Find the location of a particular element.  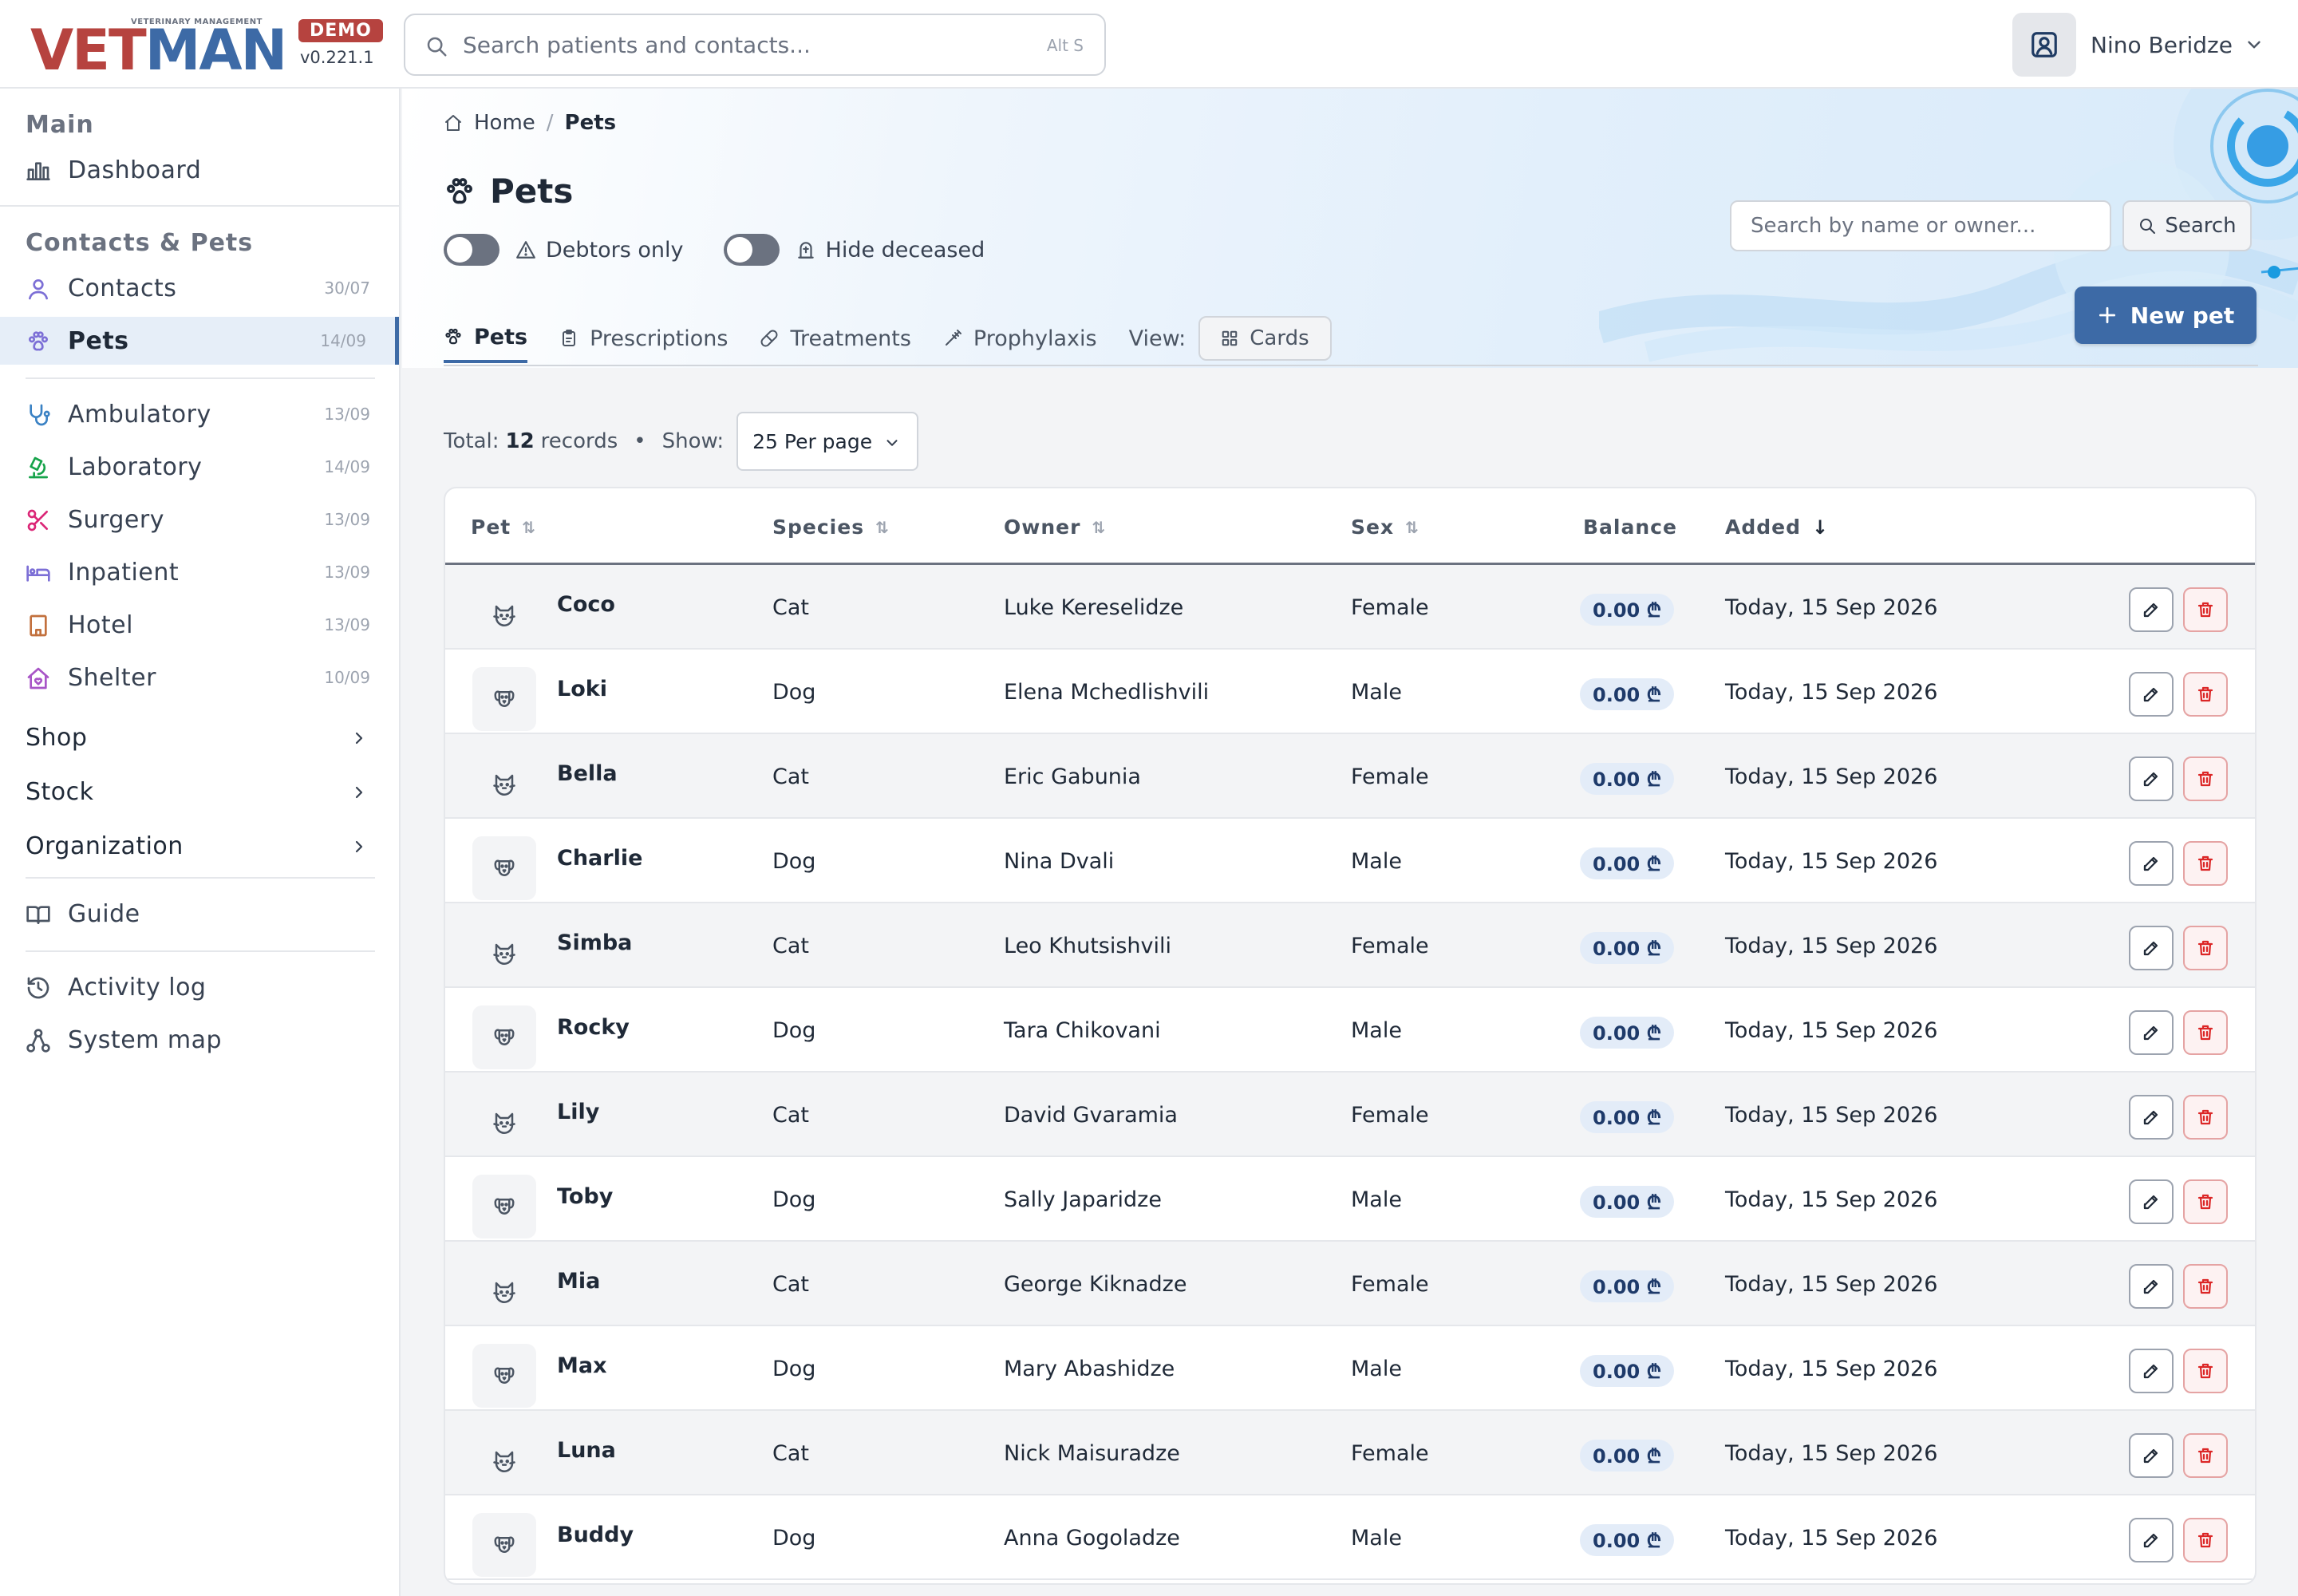

pet-search-box is located at coordinates (1921, 226).